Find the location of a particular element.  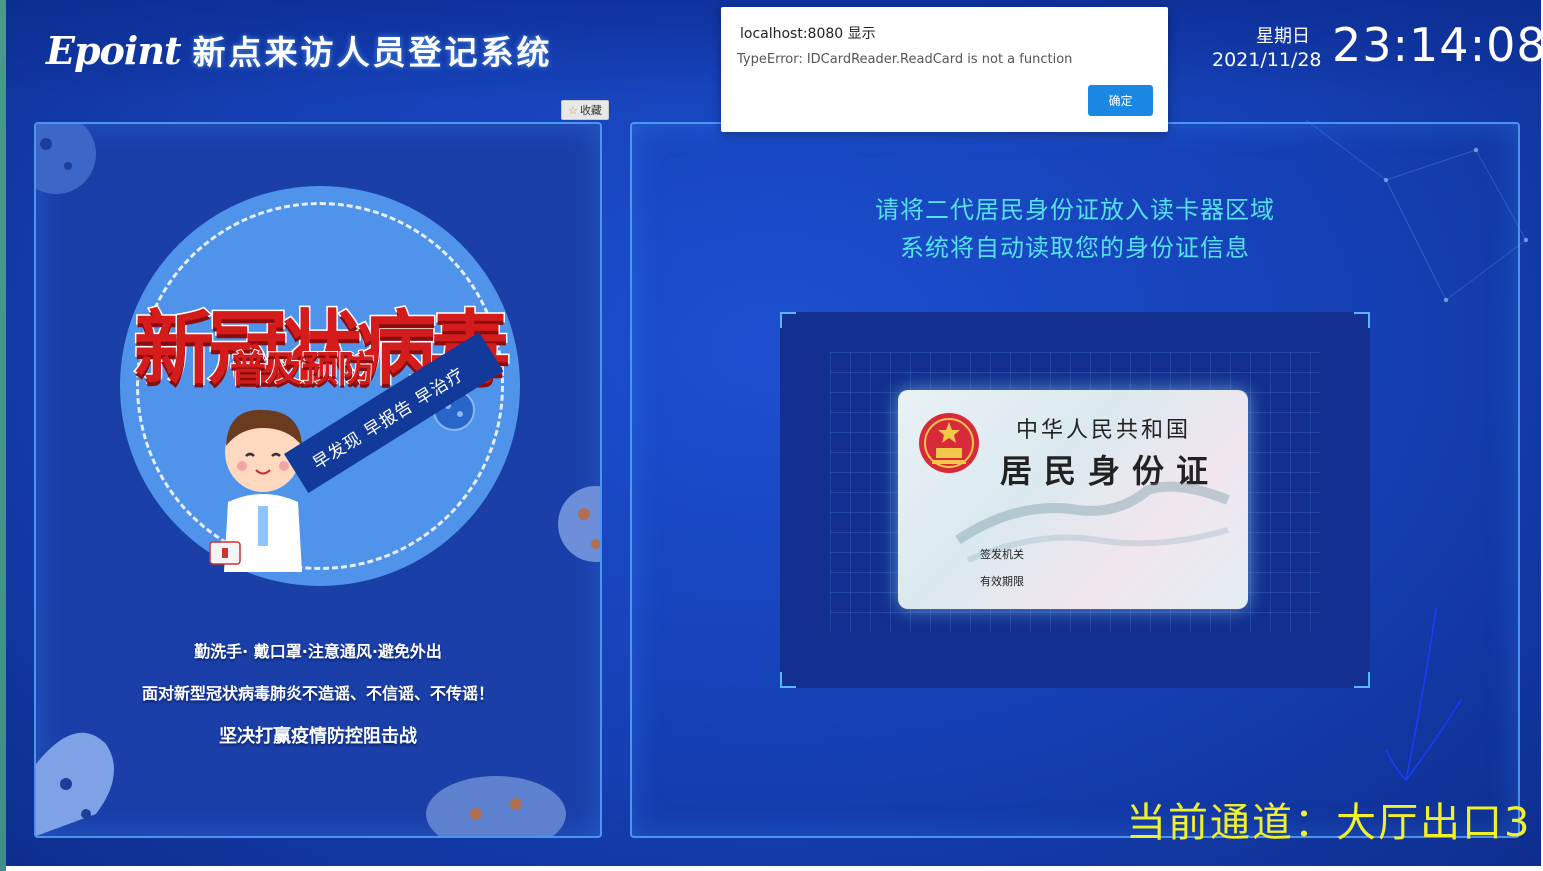

poster-subheadline: 普及预防 is located at coordinates (302, 369).